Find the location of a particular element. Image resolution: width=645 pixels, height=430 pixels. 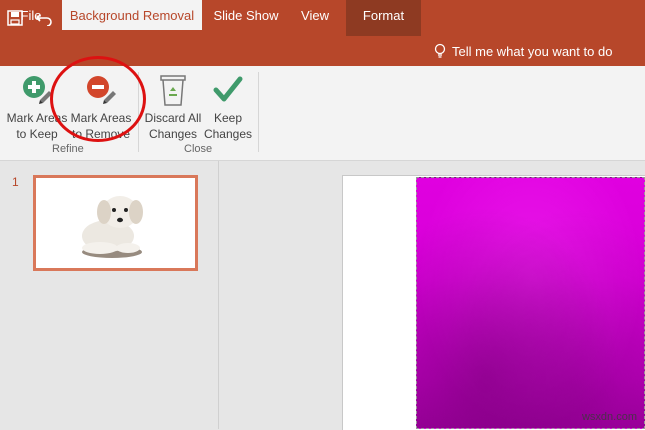

mark-keep-line2: to Keep is located at coordinates (37, 134).